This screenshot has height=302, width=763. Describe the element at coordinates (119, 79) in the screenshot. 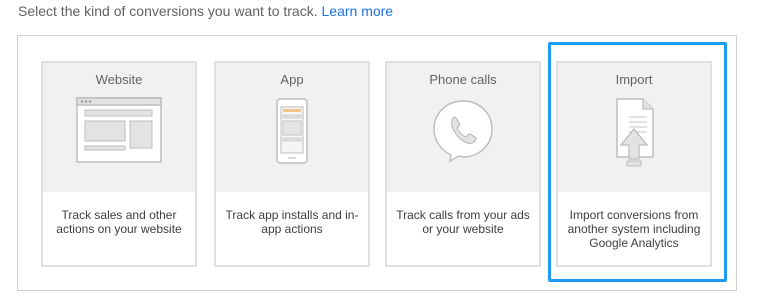

I see `website-card-title: Website` at that location.